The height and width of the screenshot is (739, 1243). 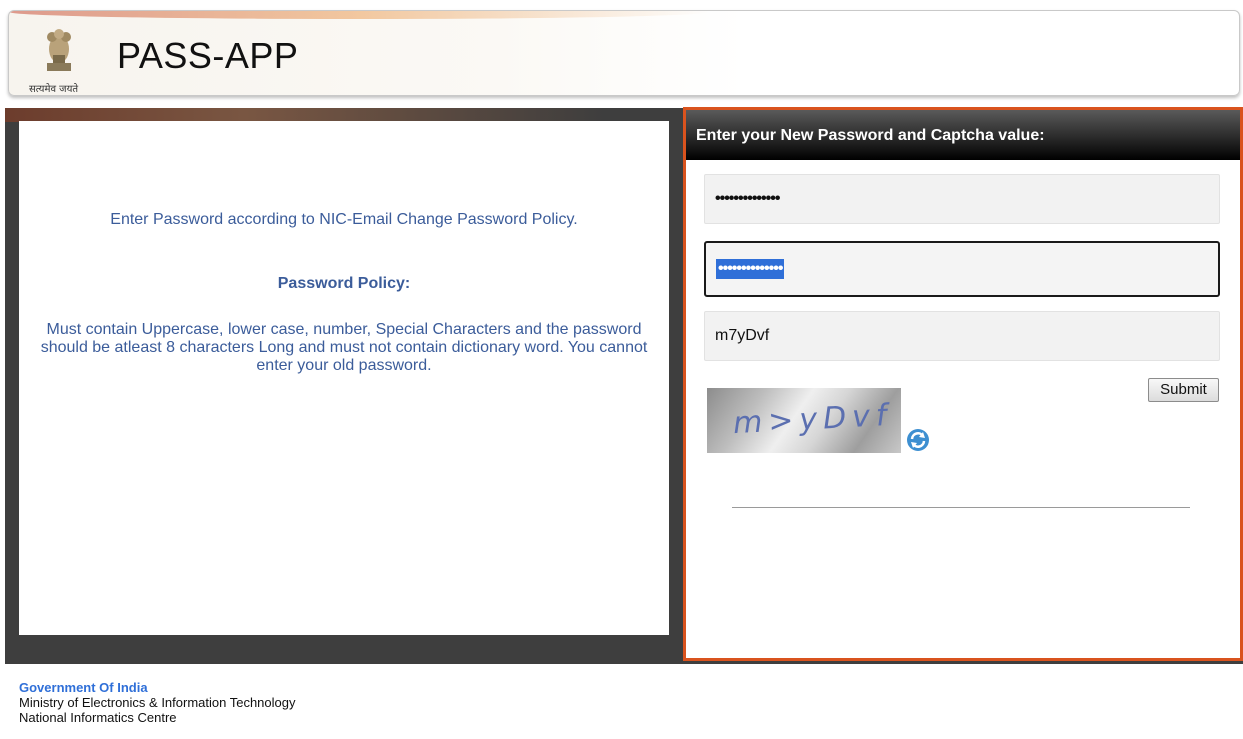 I want to click on new-password-value: ••••••••••••••, so click(x=747, y=198).